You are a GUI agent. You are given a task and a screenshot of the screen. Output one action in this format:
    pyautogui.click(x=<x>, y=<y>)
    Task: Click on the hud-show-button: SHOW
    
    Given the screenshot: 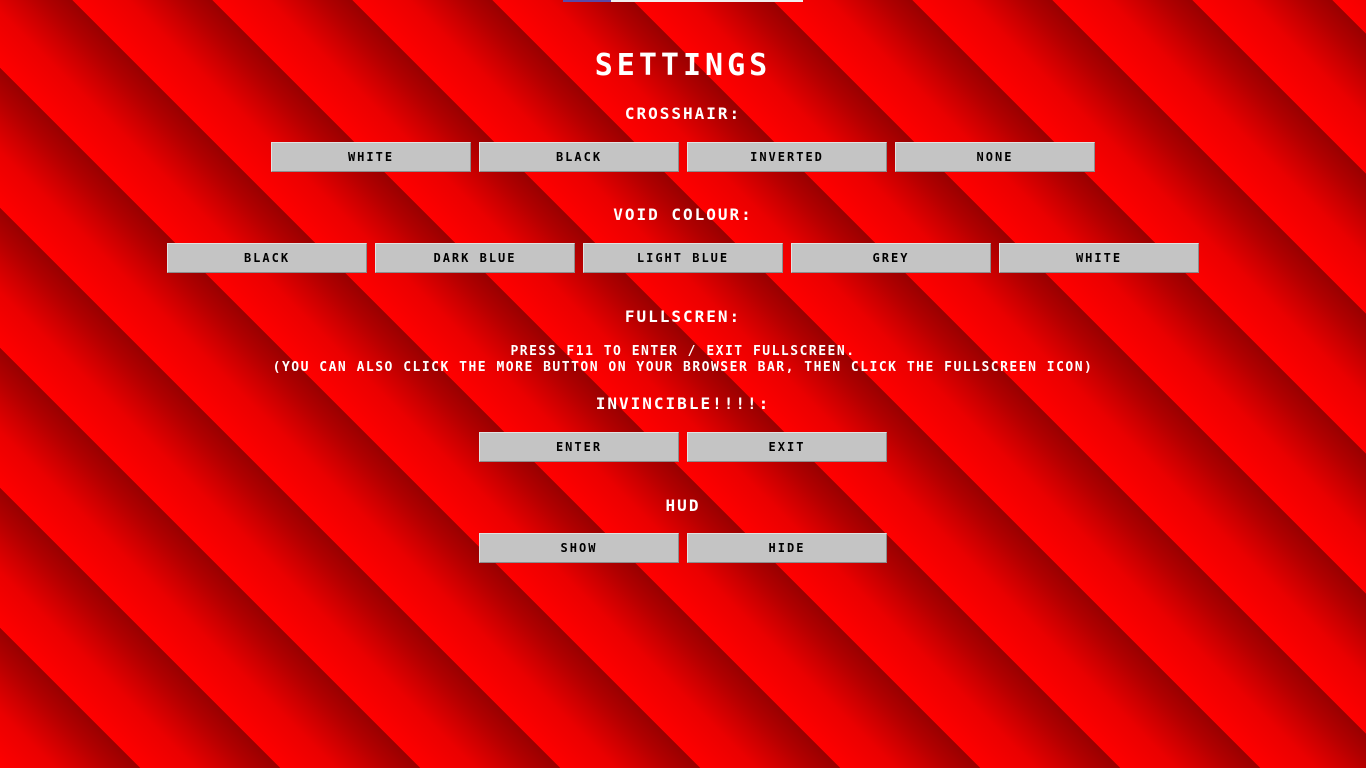 What is the action you would take?
    pyautogui.click(x=579, y=548)
    